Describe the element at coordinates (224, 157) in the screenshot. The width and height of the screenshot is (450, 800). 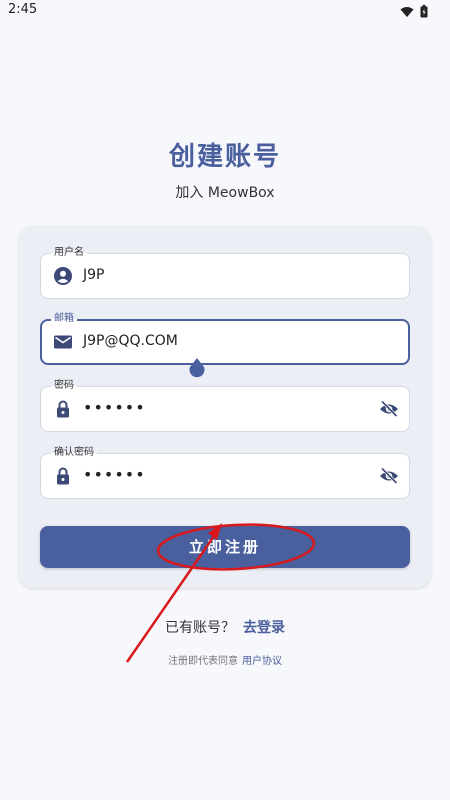
I see `page-title: 创建账号` at that location.